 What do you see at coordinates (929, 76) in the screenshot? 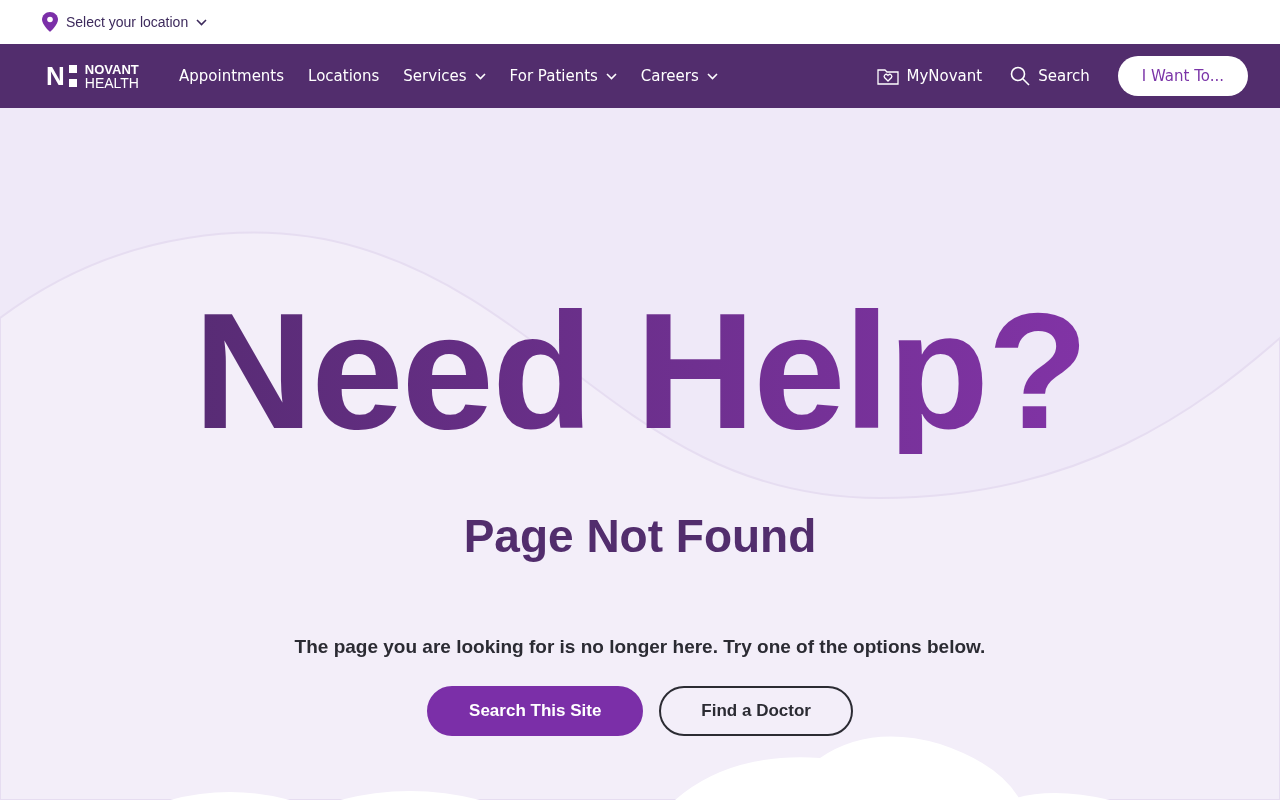
I see `mynovant-link: MyNovant` at bounding box center [929, 76].